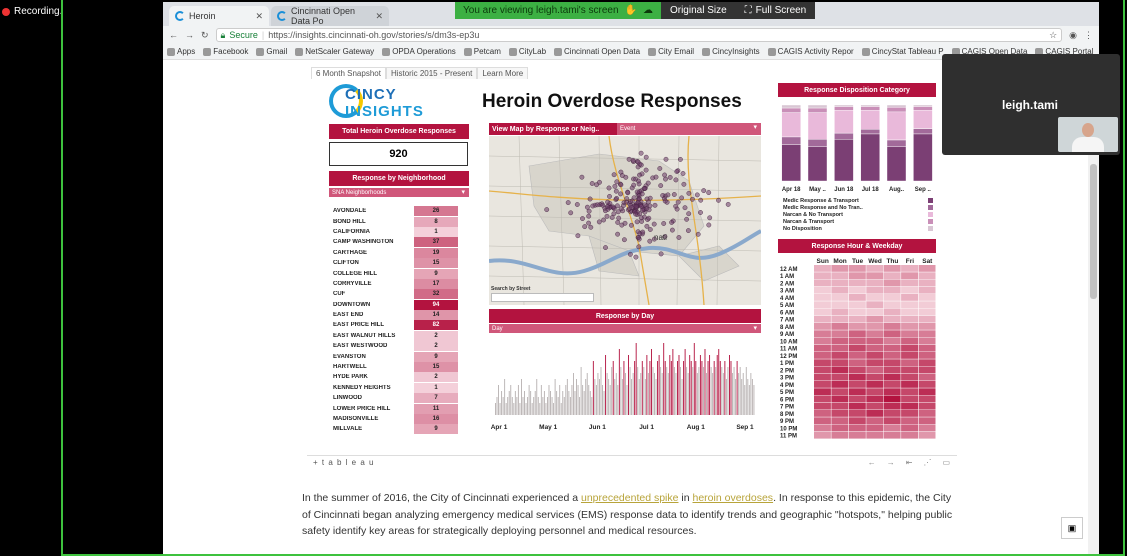 Image resolution: width=1127 pixels, height=556 pixels. I want to click on daily-bar-chart: Apr 1 May 1 Jun 1 Jul 1 Aug 1 Sep 1, so click(625, 385).